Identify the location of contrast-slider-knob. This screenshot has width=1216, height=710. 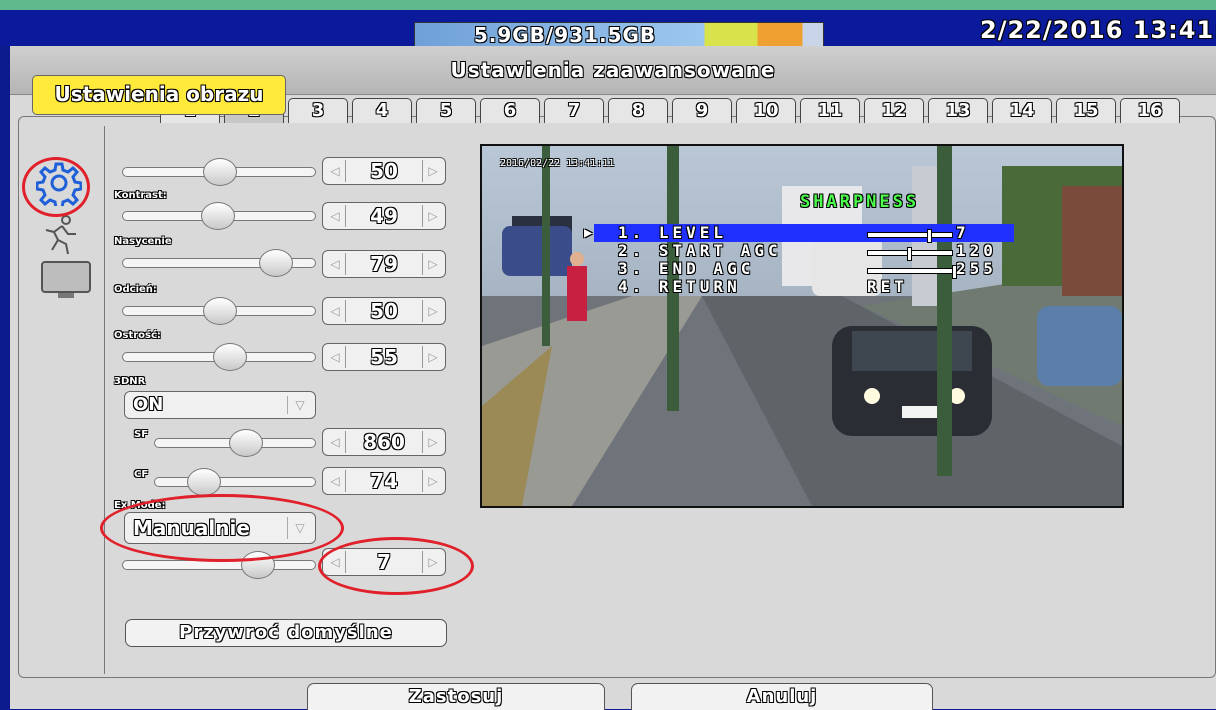
(218, 216).